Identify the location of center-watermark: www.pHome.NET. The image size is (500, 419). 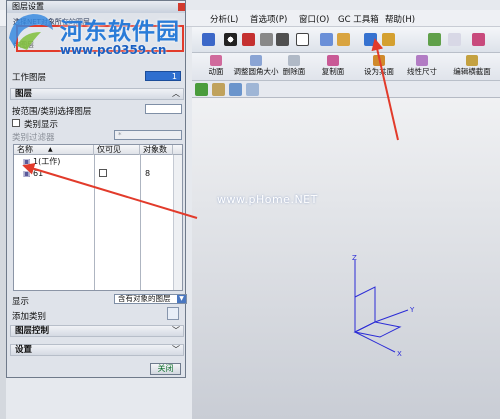
(267, 199).